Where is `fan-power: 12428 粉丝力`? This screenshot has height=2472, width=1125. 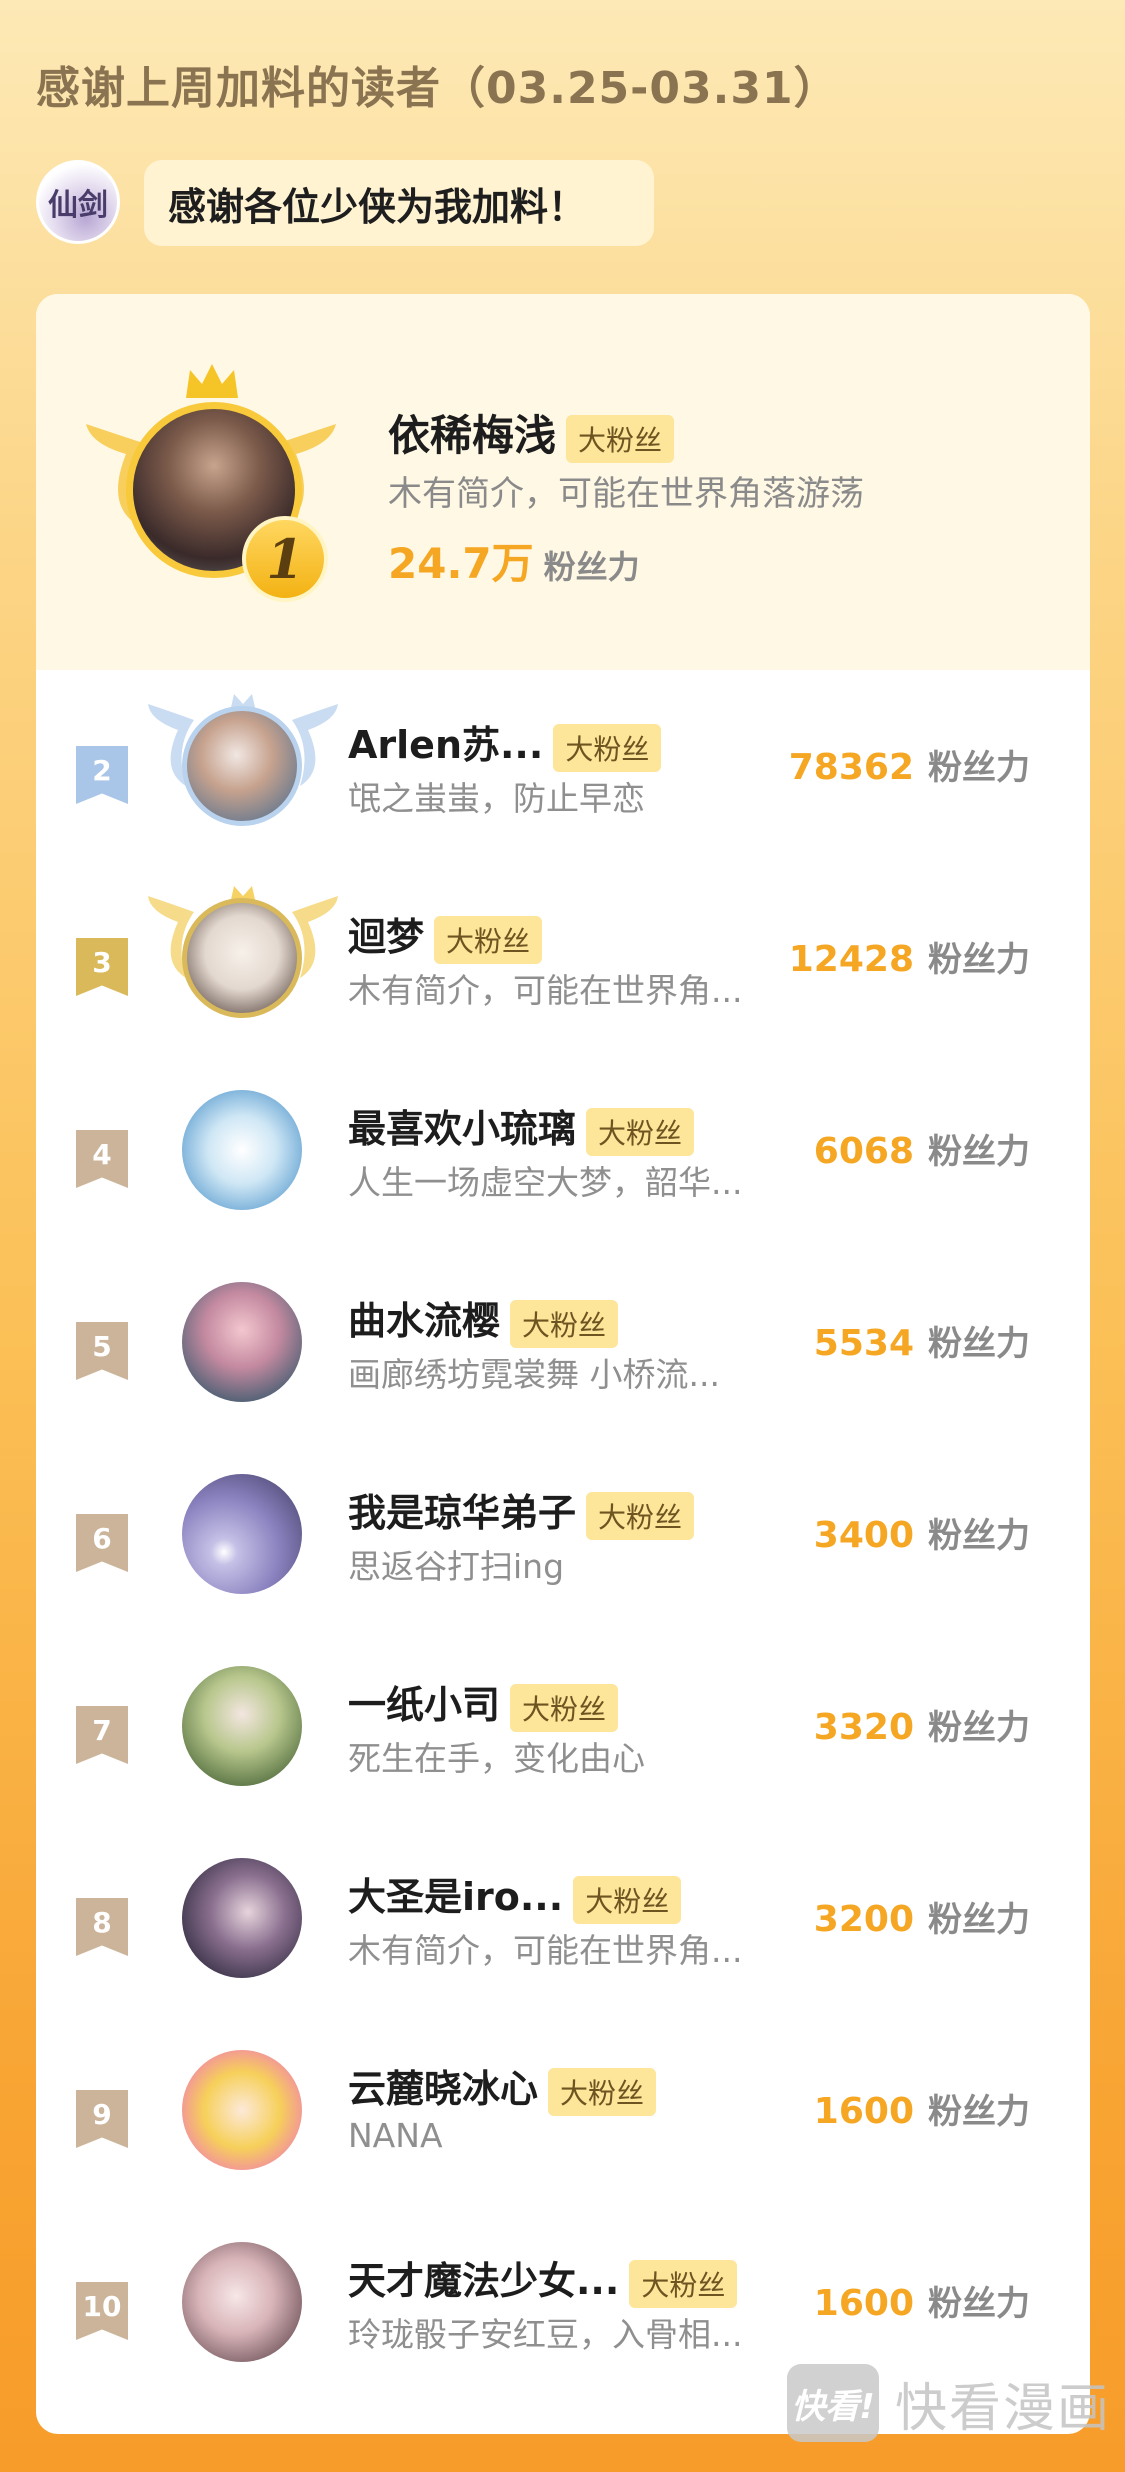
fan-power: 12428 粉丝力 is located at coordinates (909, 956).